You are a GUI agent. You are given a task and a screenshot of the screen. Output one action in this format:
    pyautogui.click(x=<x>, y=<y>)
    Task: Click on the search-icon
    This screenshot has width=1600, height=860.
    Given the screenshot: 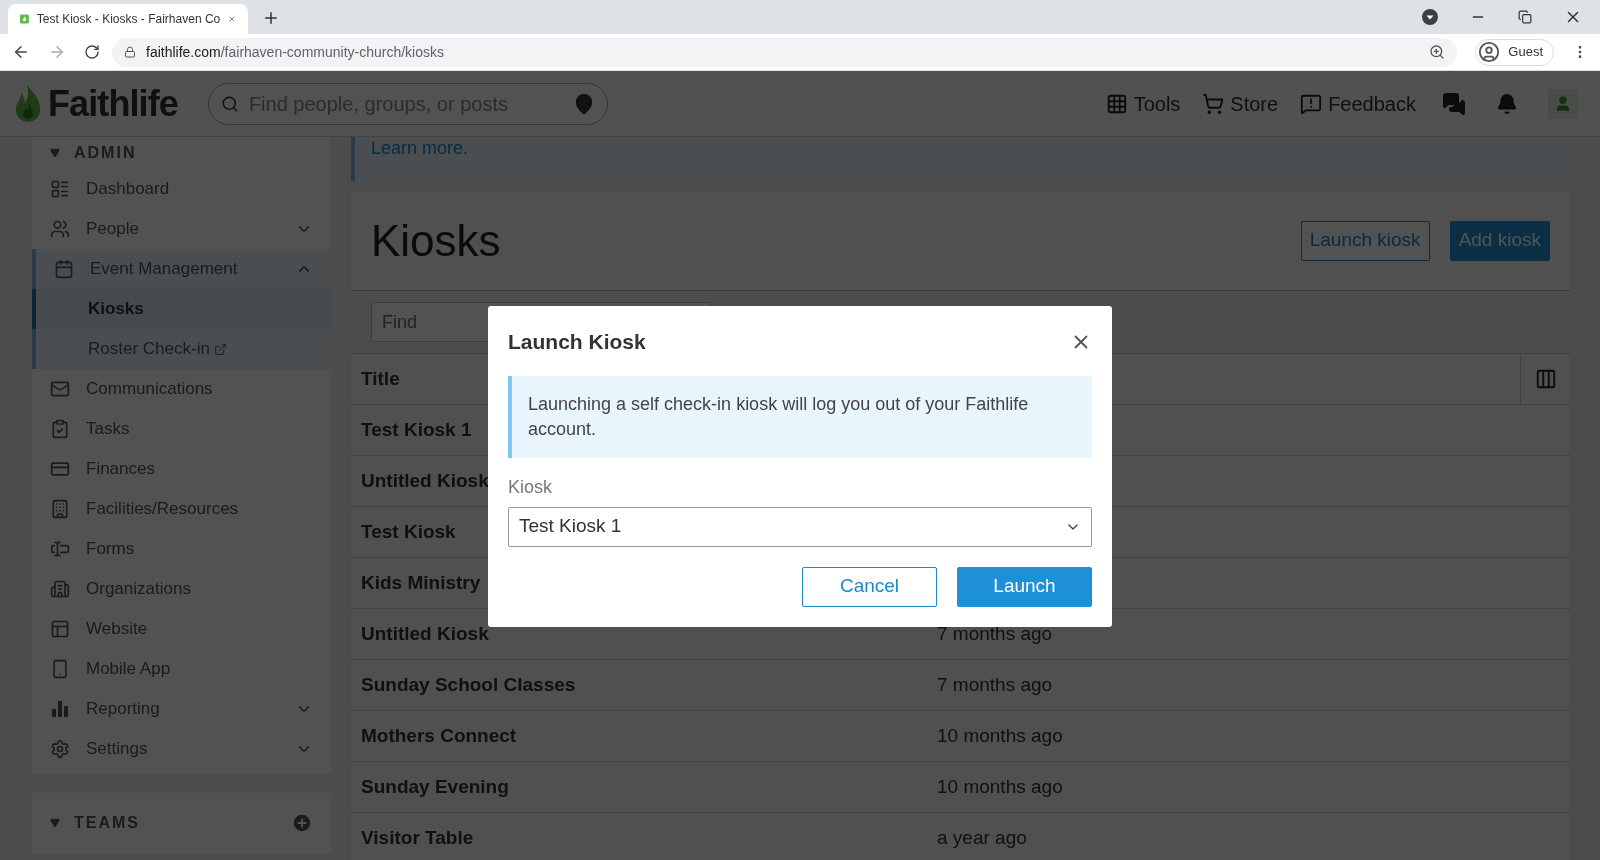 What is the action you would take?
    pyautogui.click(x=229, y=103)
    